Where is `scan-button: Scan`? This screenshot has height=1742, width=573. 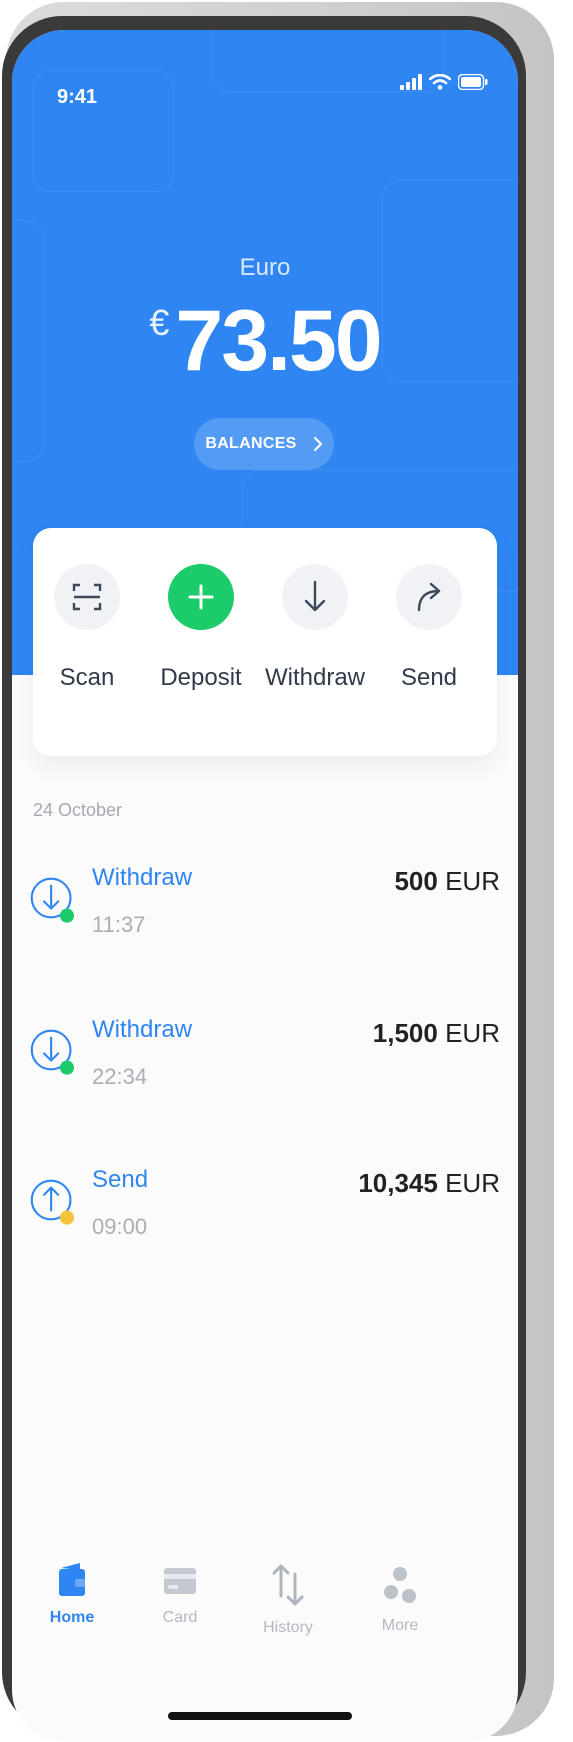 scan-button: Scan is located at coordinates (87, 628).